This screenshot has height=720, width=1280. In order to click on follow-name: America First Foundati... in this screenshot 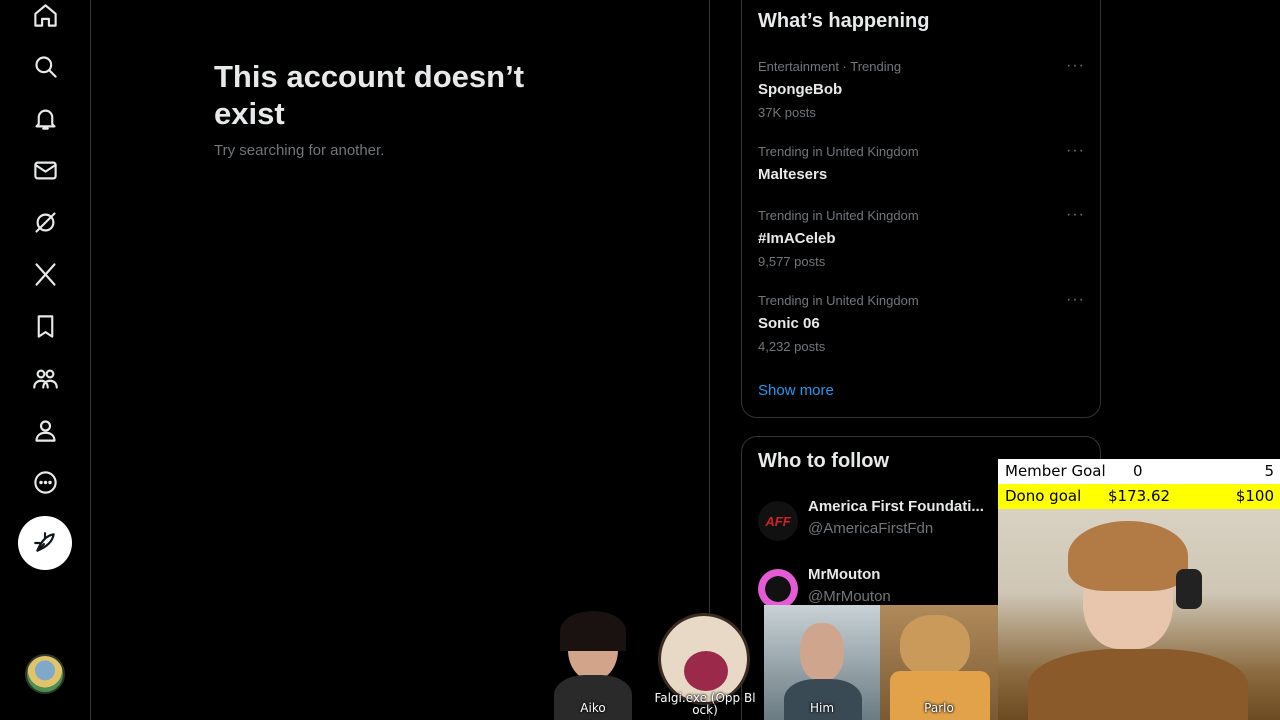, I will do `click(896, 506)`.